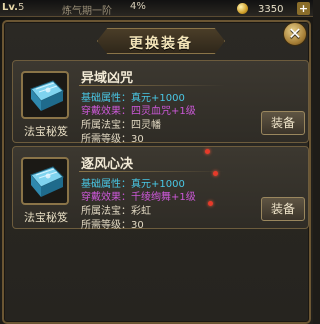 The width and height of the screenshot is (320, 324). I want to click on belongs-to: 所属法宝：四灵幡, so click(121, 125).